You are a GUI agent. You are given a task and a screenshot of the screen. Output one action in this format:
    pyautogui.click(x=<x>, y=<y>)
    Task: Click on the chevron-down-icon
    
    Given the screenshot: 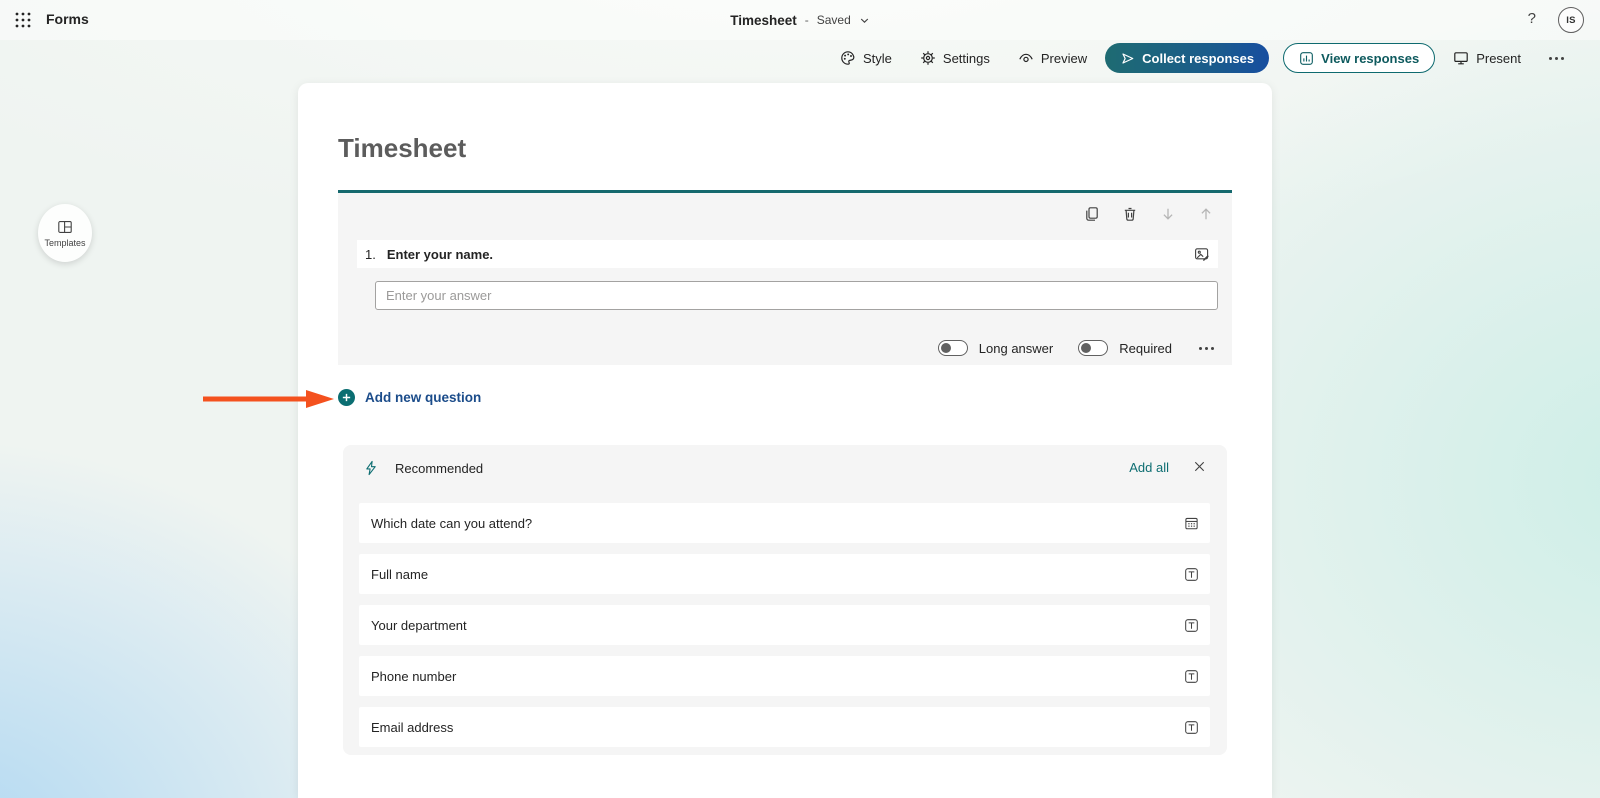 What is the action you would take?
    pyautogui.click(x=864, y=20)
    